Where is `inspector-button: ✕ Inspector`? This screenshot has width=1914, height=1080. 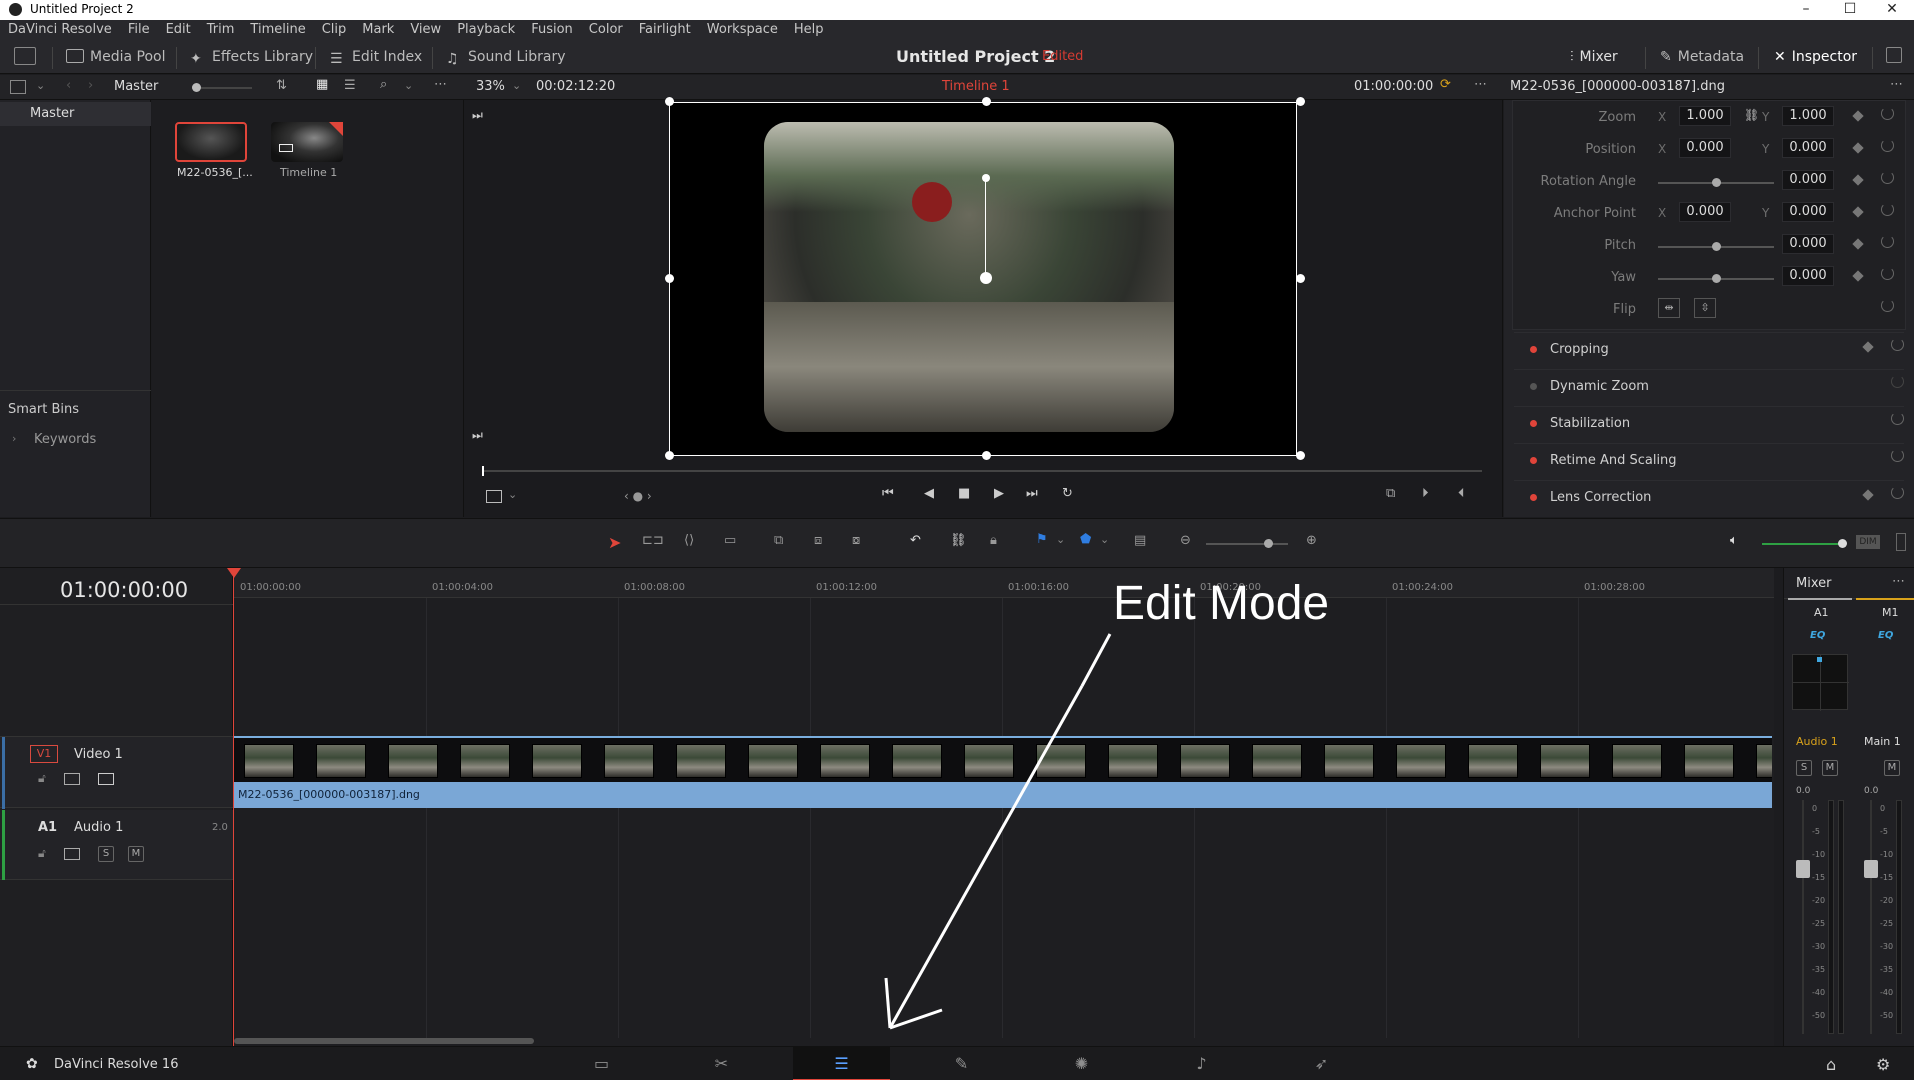
inspector-button: ✕ Inspector is located at coordinates (1815, 57).